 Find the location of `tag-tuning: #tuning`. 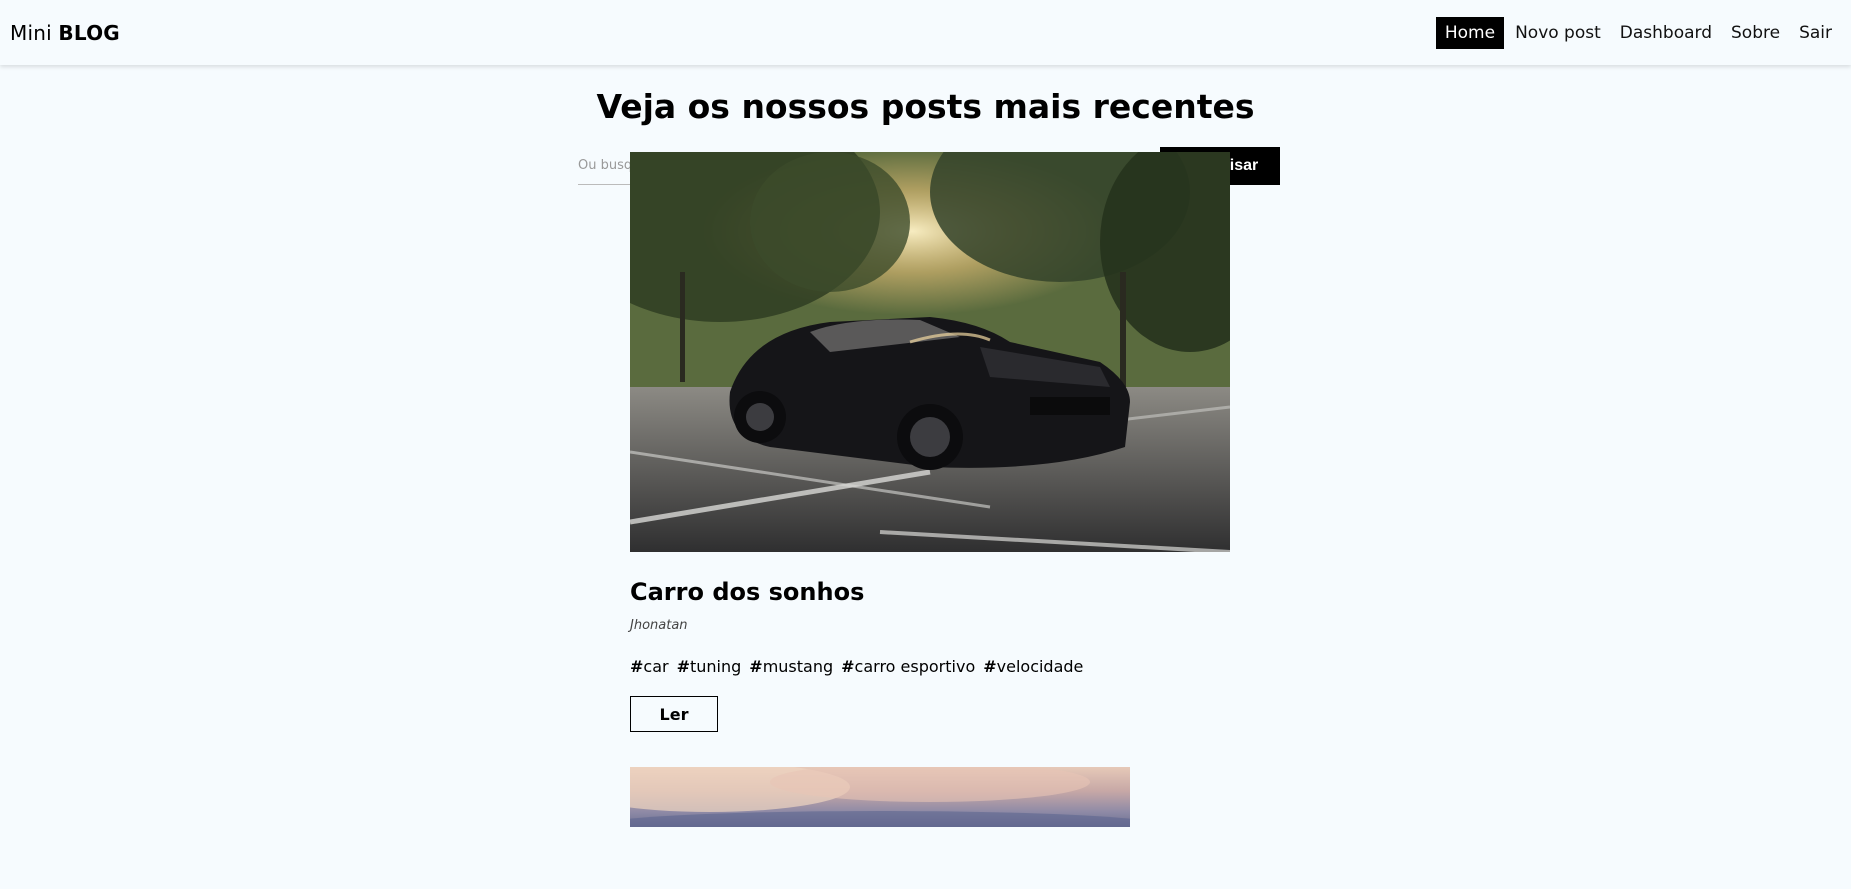

tag-tuning: #tuning is located at coordinates (709, 666).